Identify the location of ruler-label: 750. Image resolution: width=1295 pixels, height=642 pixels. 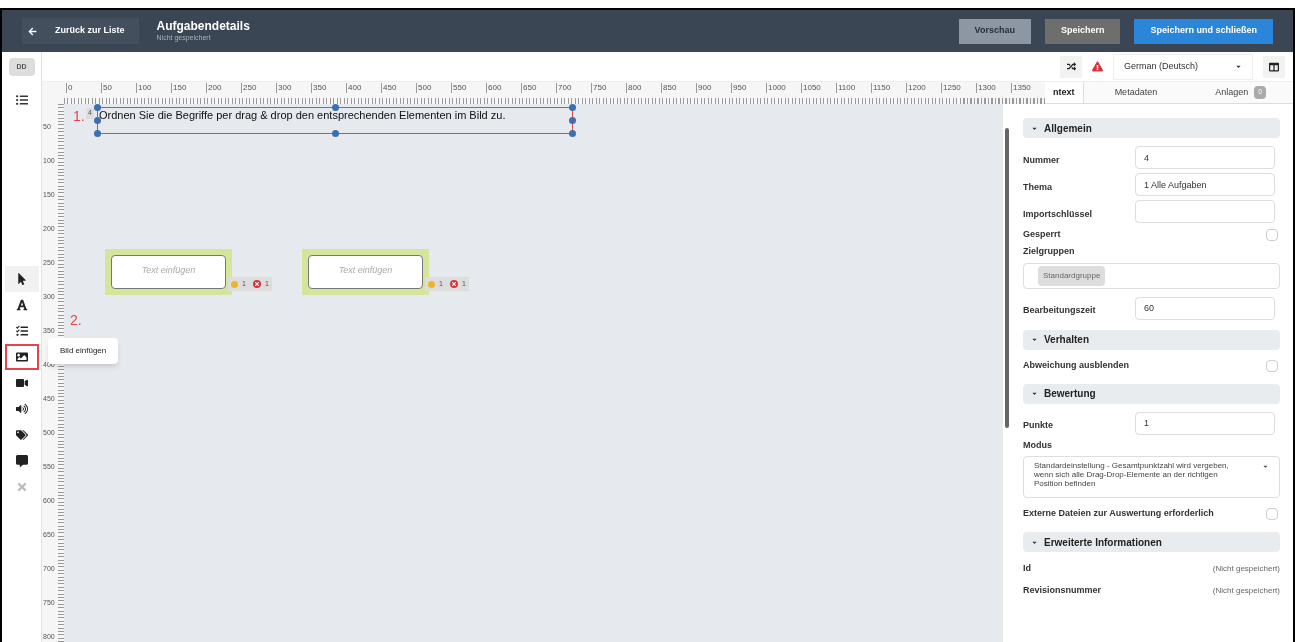
(599, 88).